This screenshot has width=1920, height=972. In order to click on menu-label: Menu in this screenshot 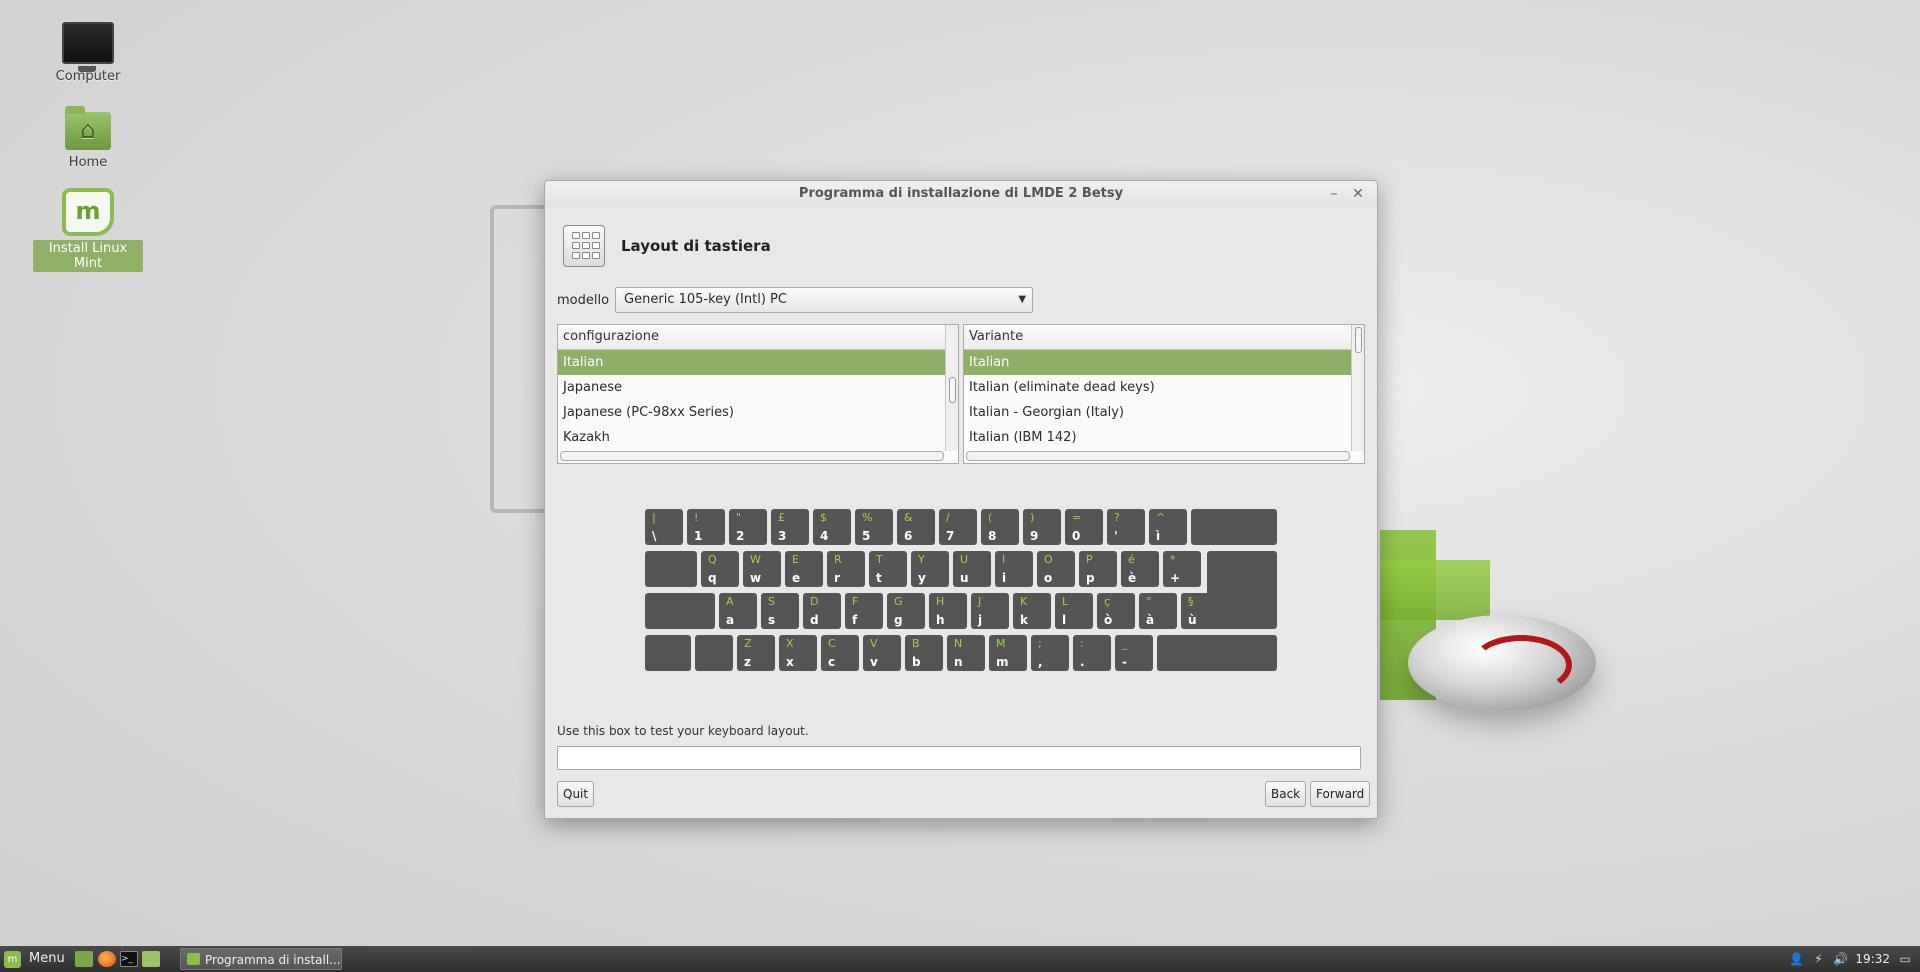, I will do `click(47, 958)`.